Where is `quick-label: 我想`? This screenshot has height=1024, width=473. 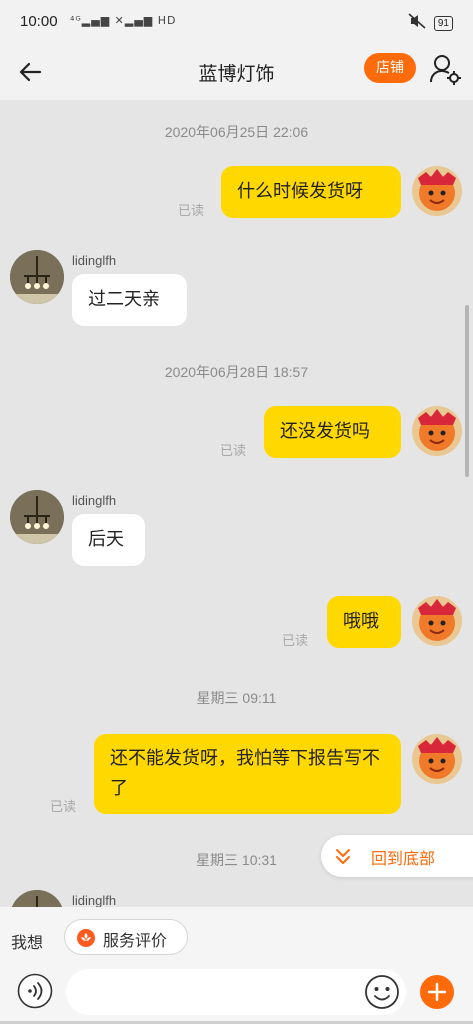
quick-label: 我想 is located at coordinates (27, 942).